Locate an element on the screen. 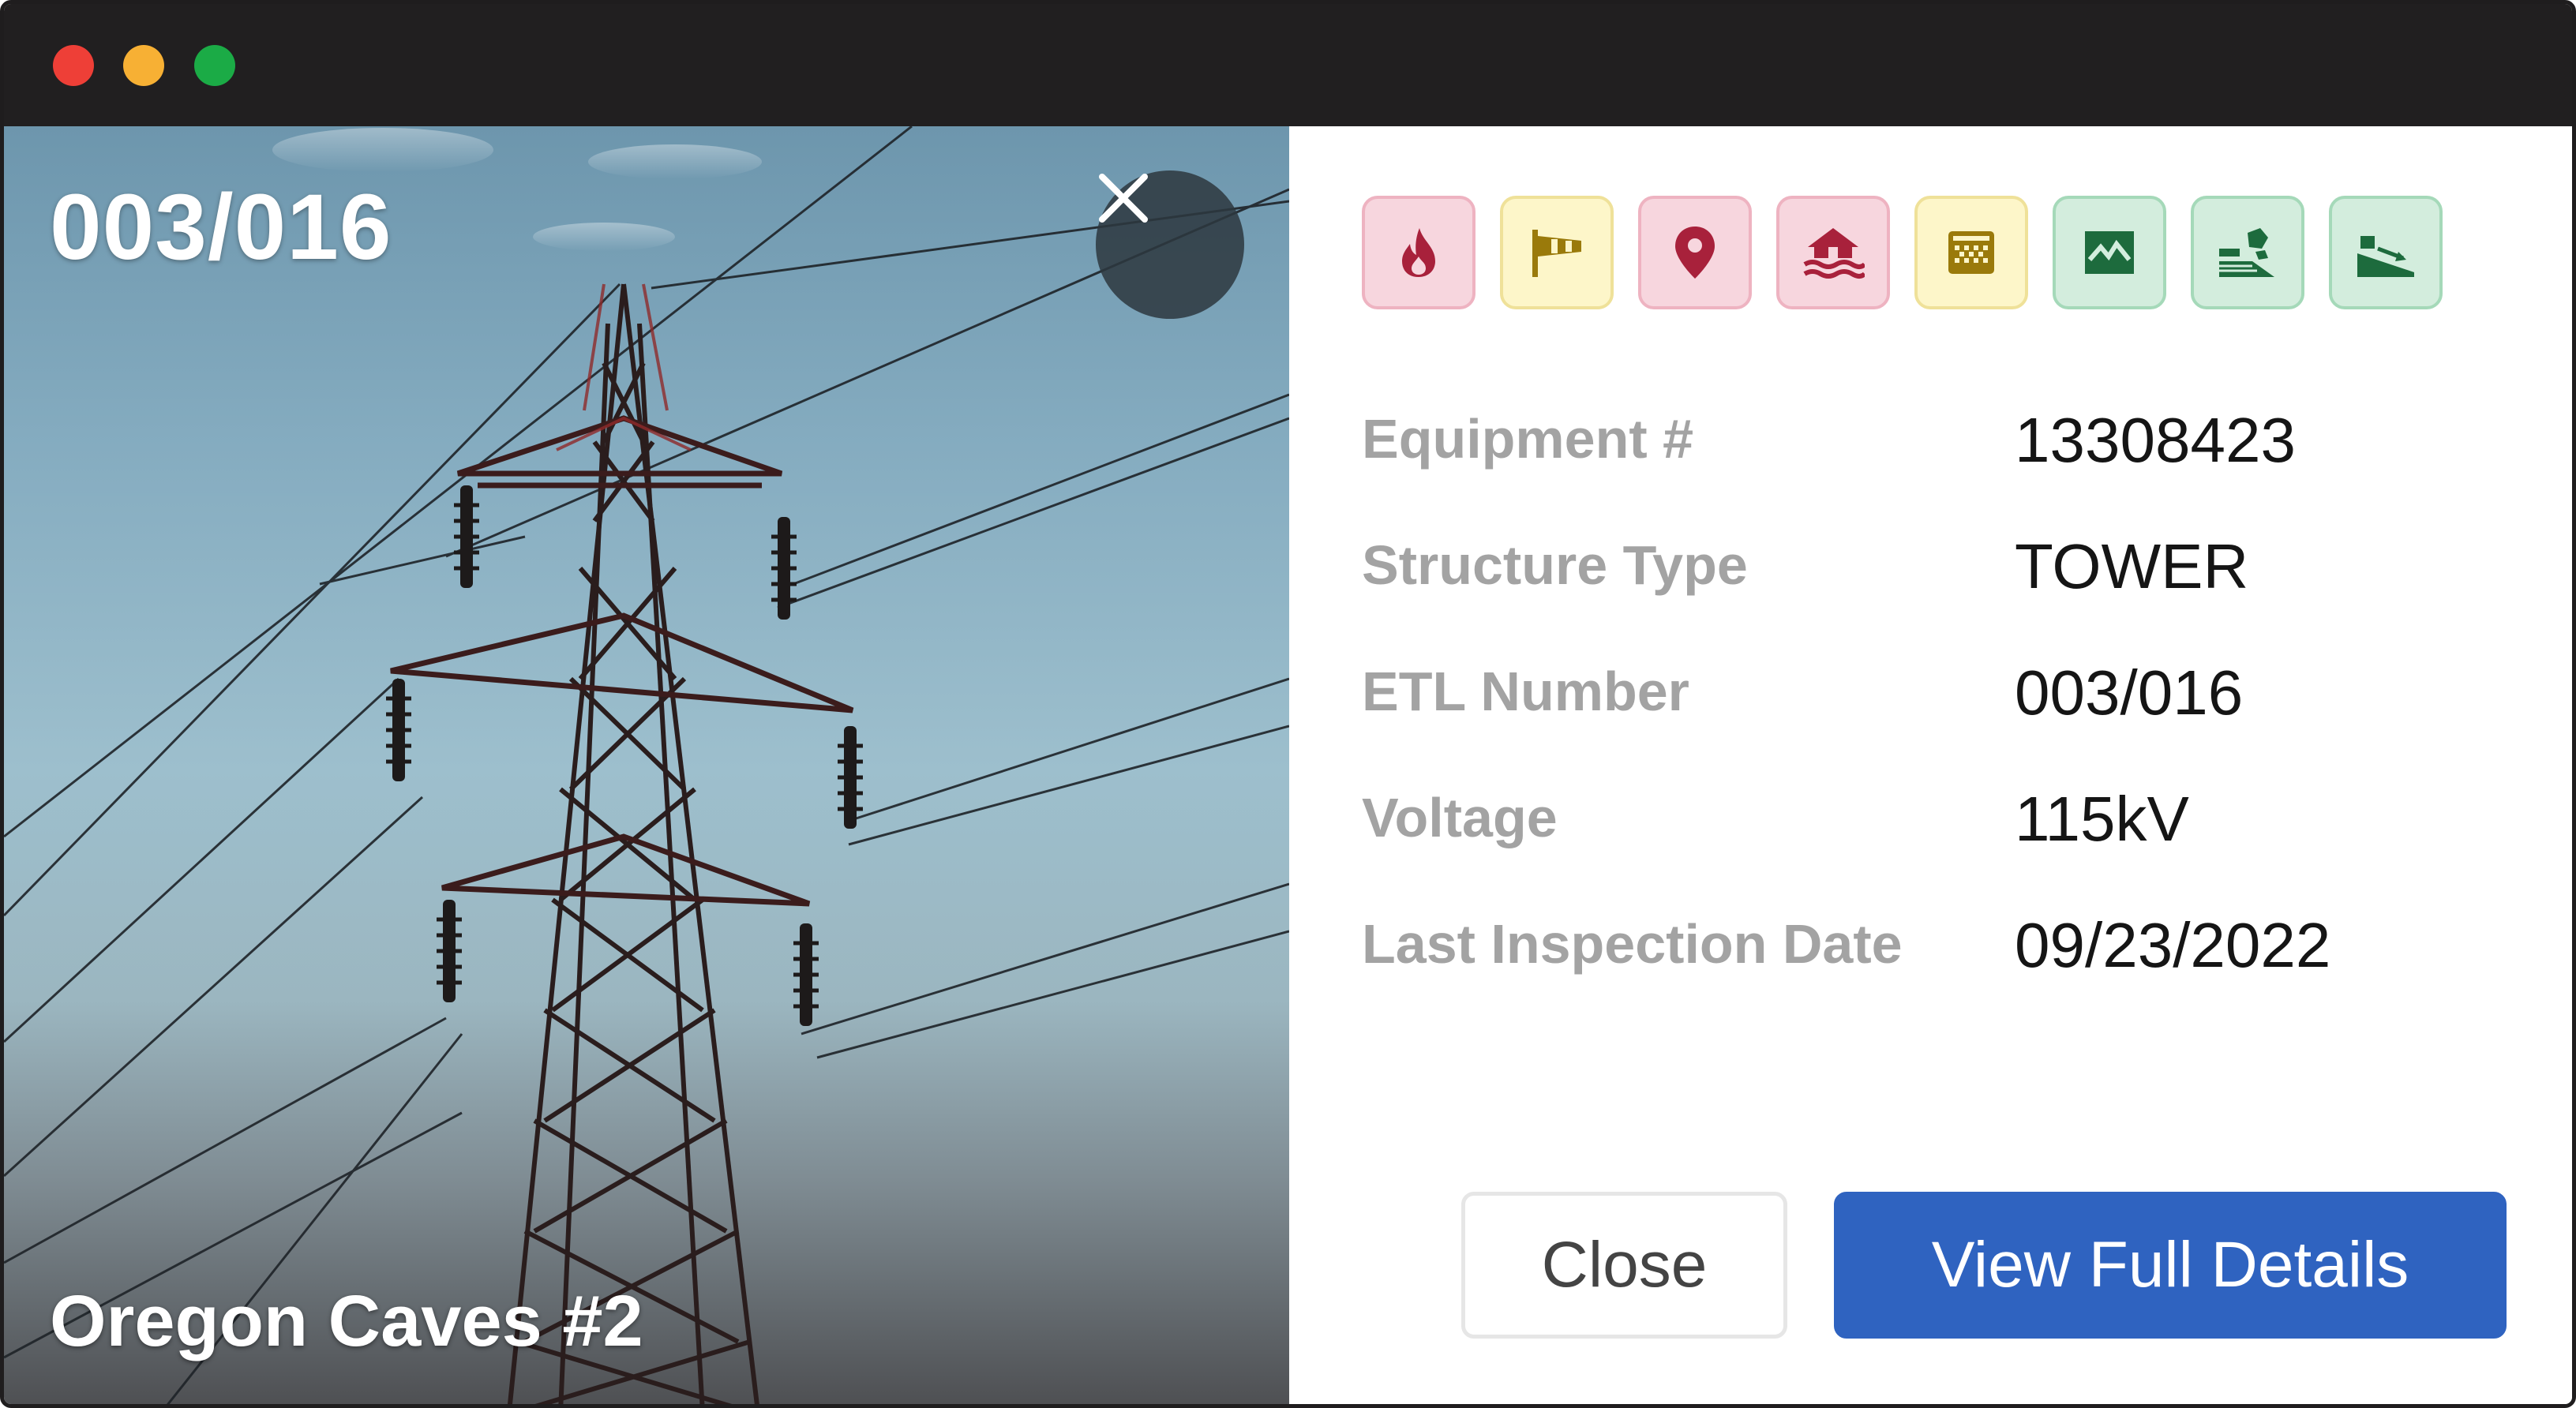  fire-icon is located at coordinates (1418, 252).